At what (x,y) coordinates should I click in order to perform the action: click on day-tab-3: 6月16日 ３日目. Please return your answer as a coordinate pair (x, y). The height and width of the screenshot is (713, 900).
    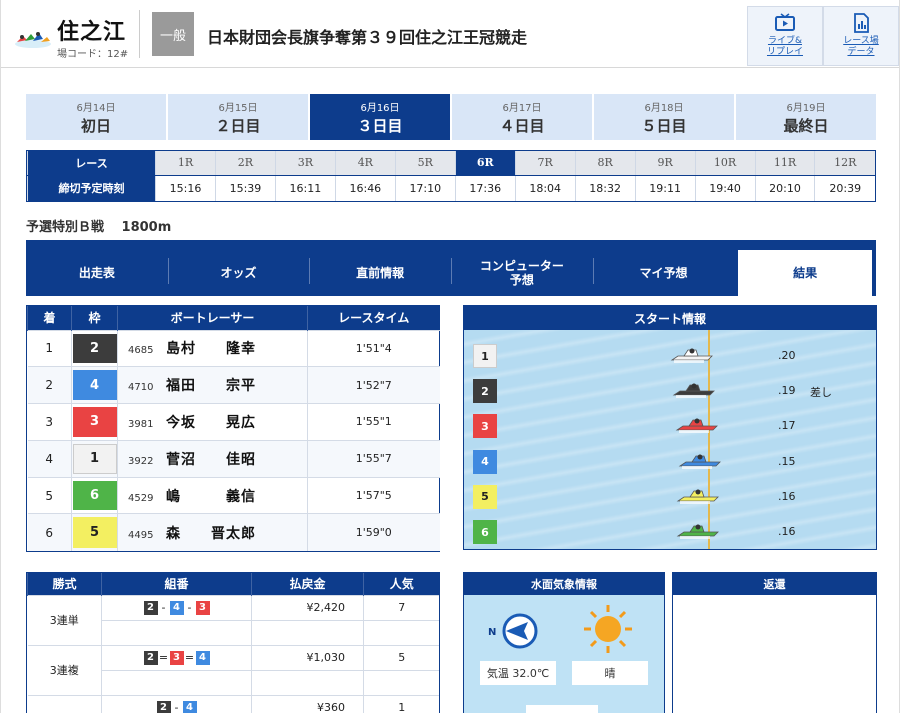
    Looking at the image, I should click on (380, 117).